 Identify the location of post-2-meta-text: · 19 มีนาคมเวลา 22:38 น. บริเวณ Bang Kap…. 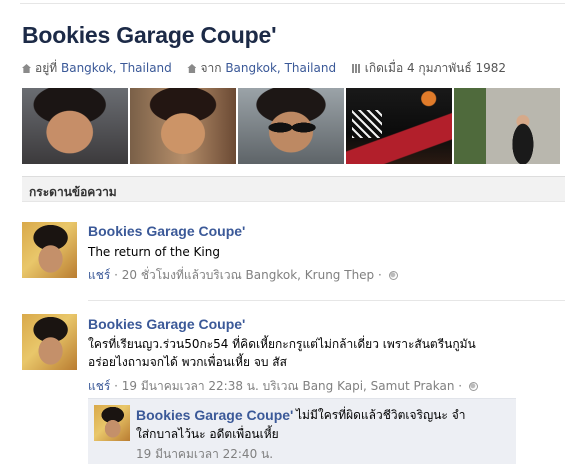
(288, 386).